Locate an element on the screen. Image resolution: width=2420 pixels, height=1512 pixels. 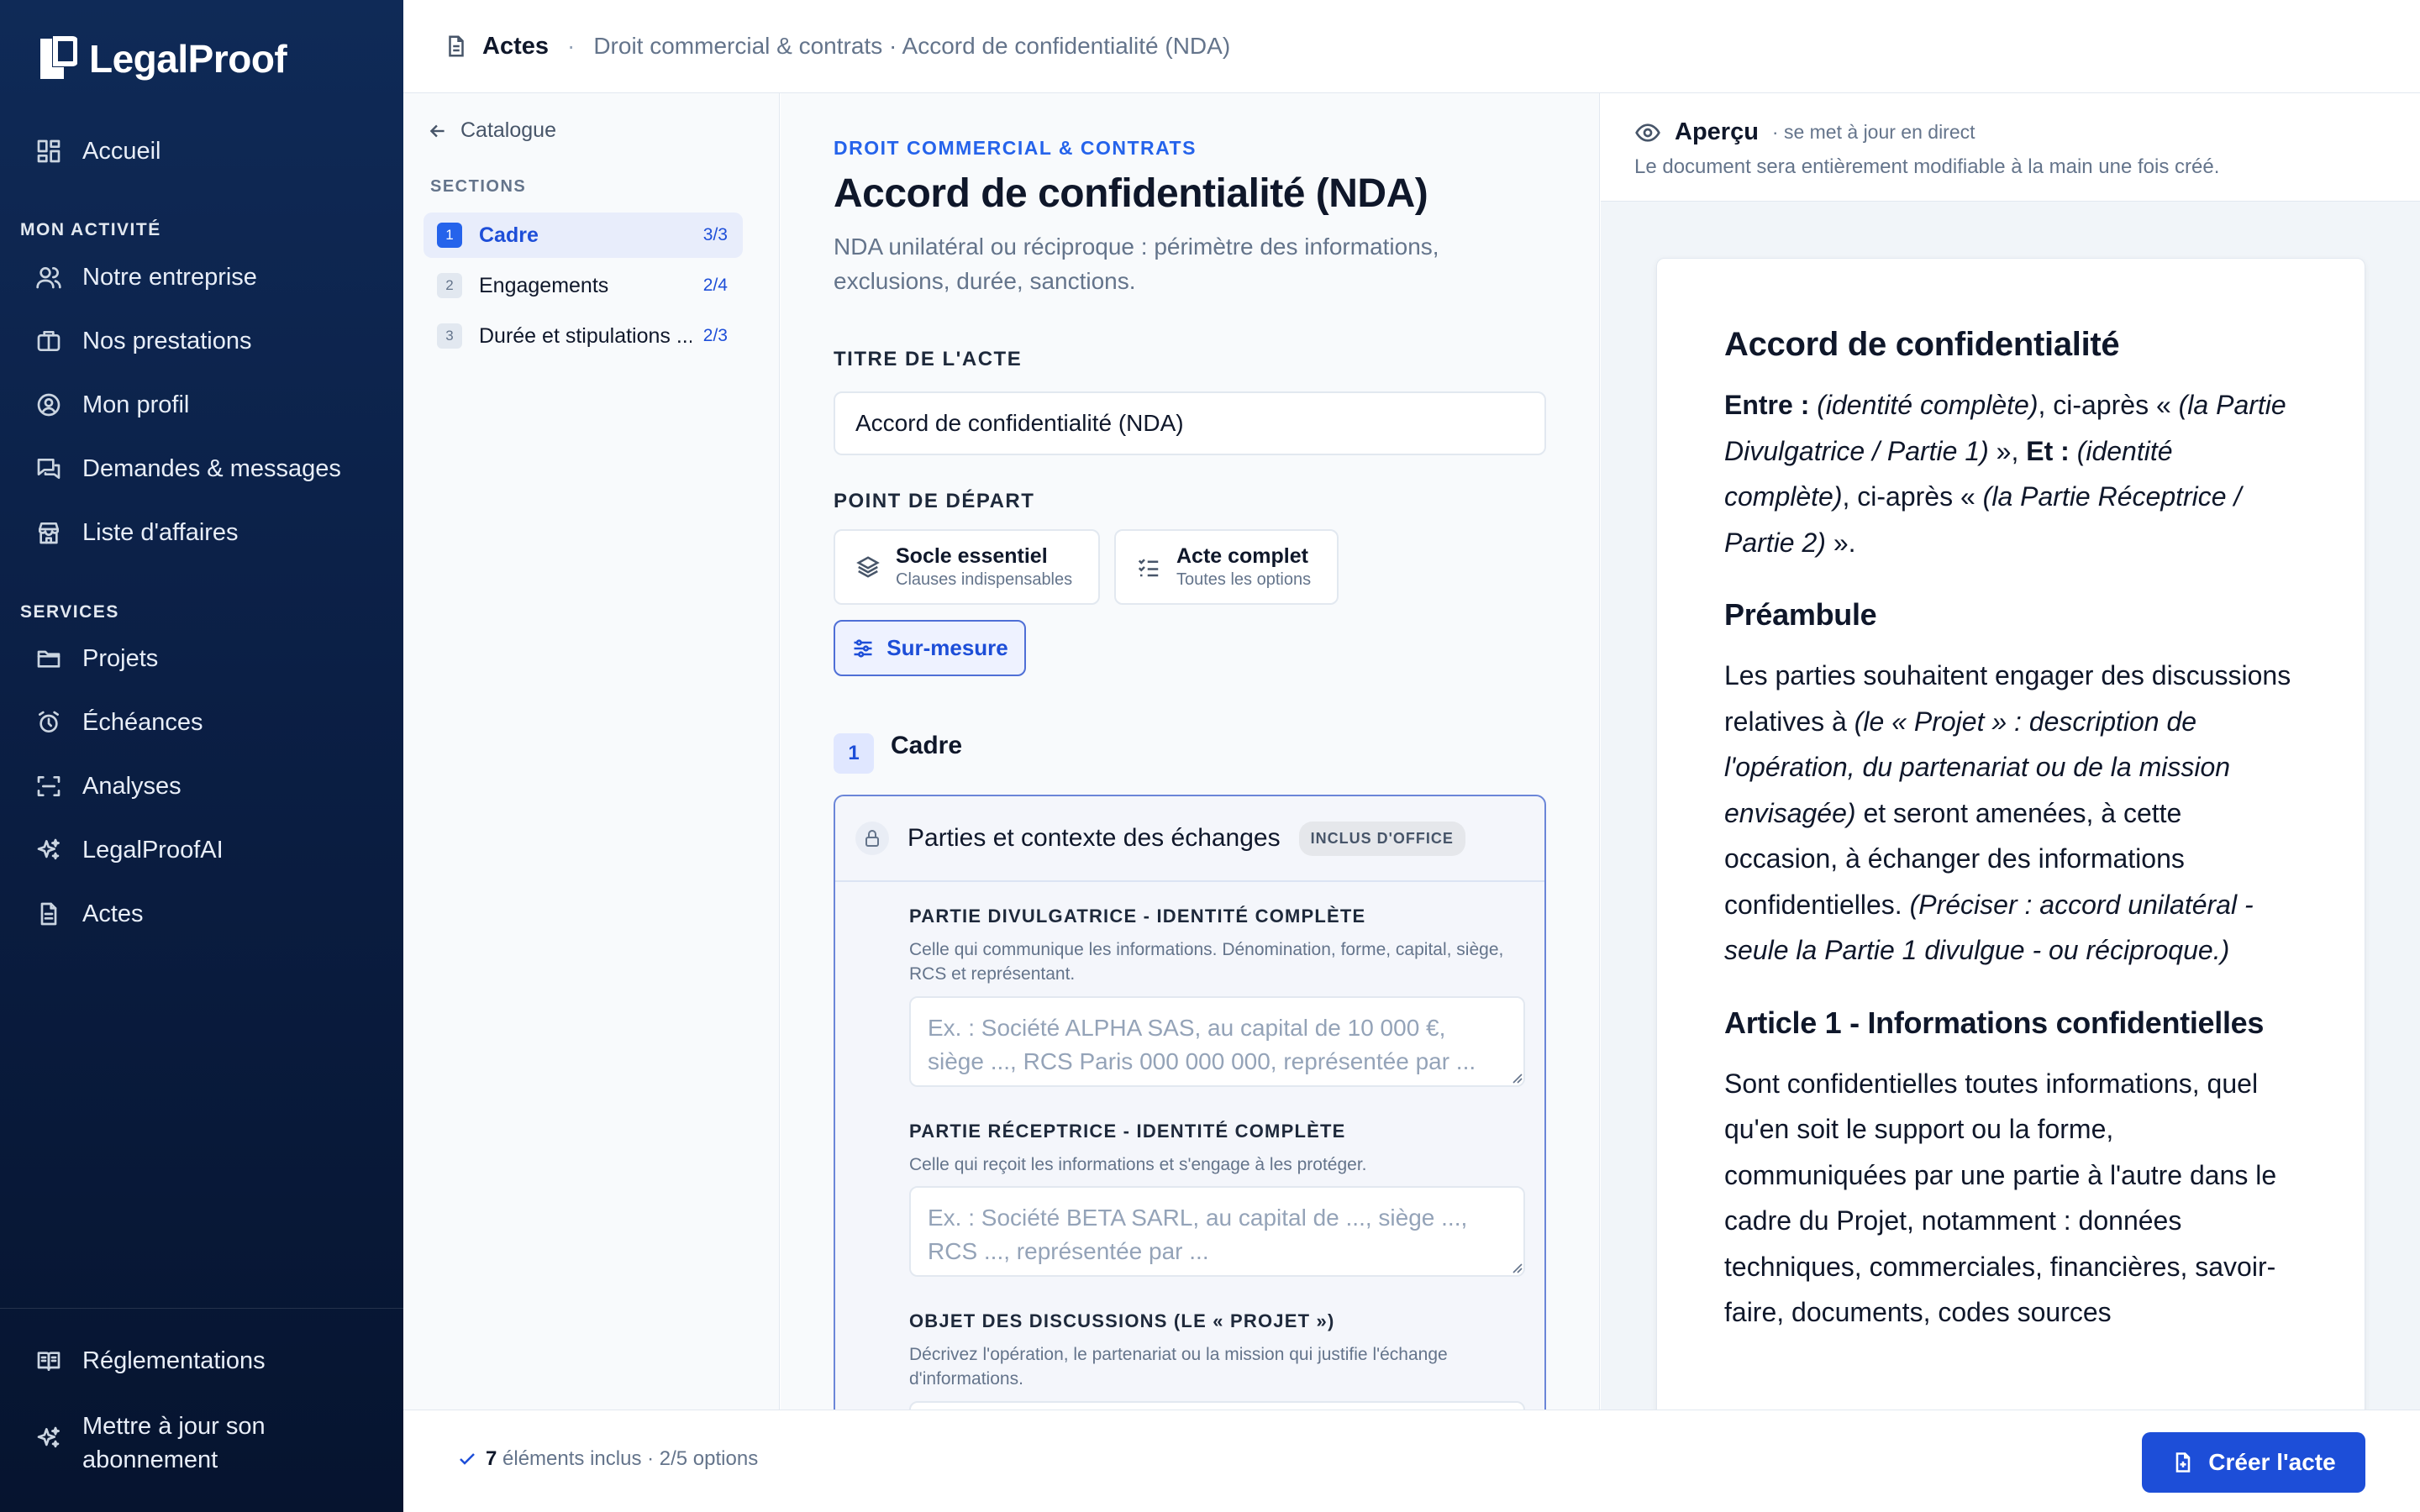
clause-title: Parties et contexte des échanges is located at coordinates (1094, 838).